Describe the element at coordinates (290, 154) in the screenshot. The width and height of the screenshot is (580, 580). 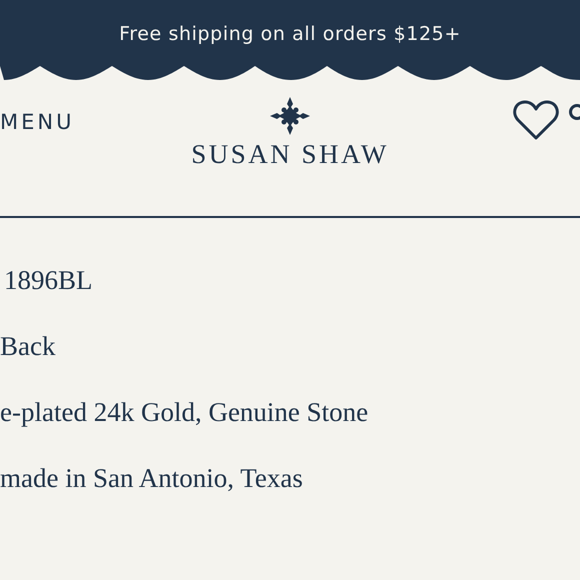
I see `brand-logo: SUSAN SHAW` at that location.